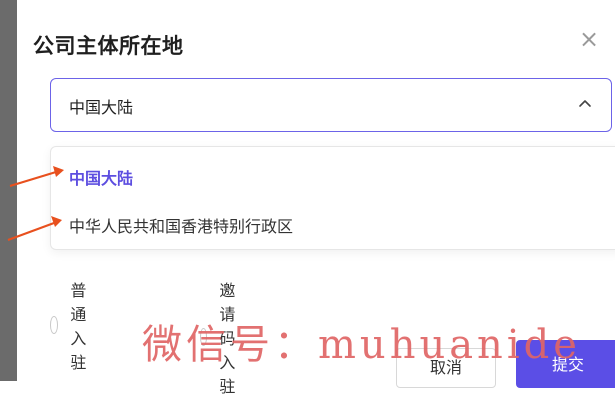 This screenshot has width=615, height=397. I want to click on option-mainland-china: 中国大陆, so click(101, 177).